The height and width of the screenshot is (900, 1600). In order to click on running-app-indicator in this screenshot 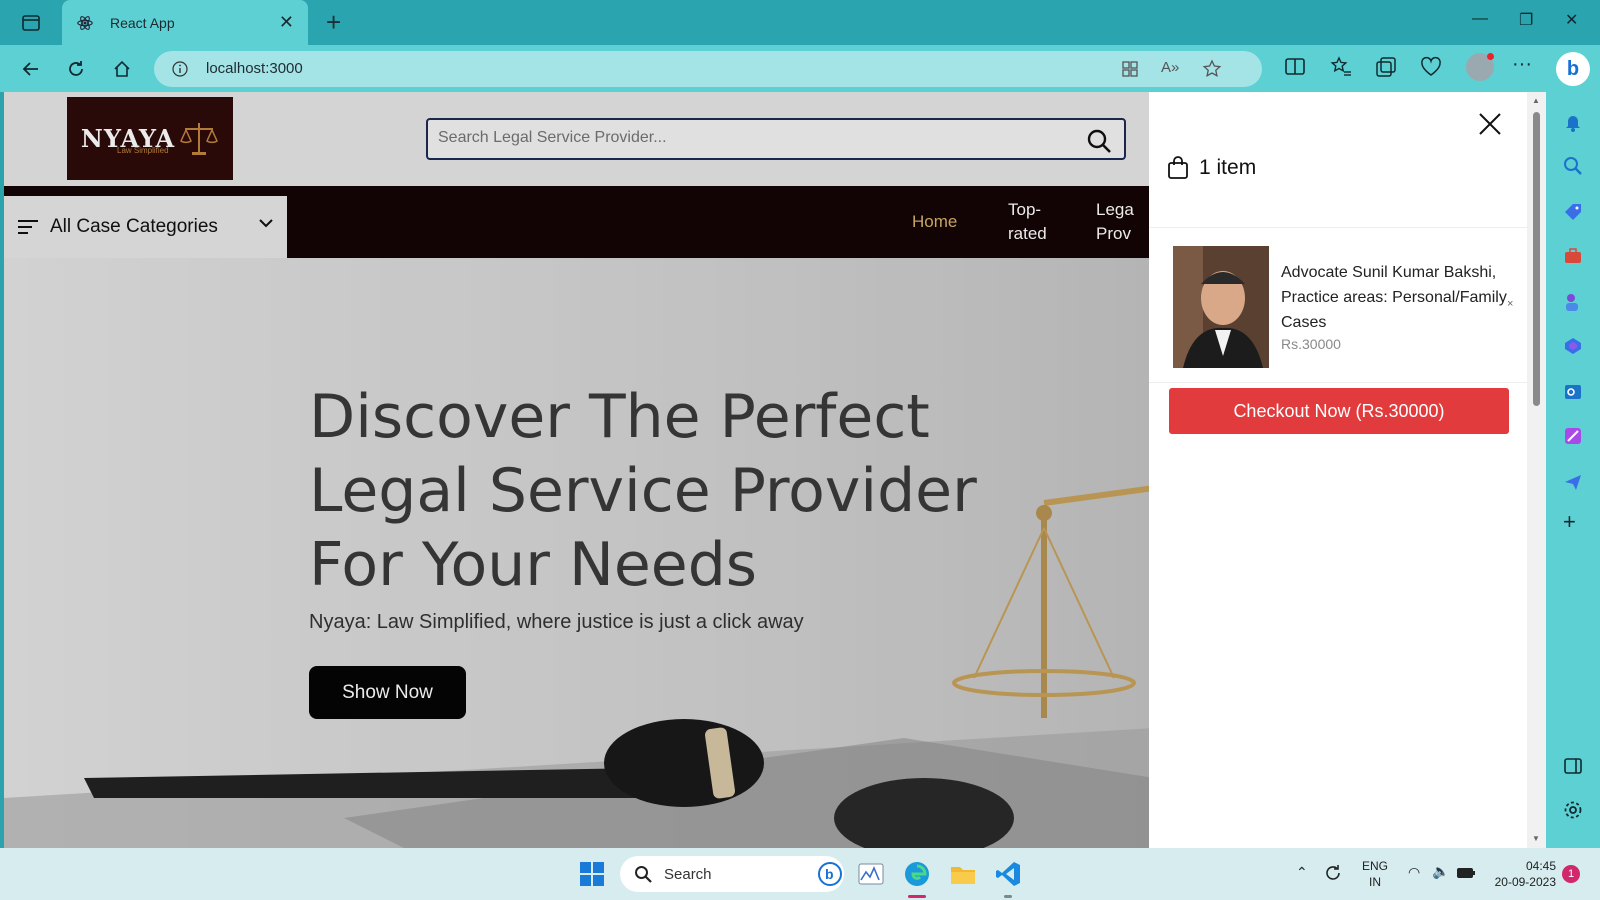, I will do `click(1008, 896)`.